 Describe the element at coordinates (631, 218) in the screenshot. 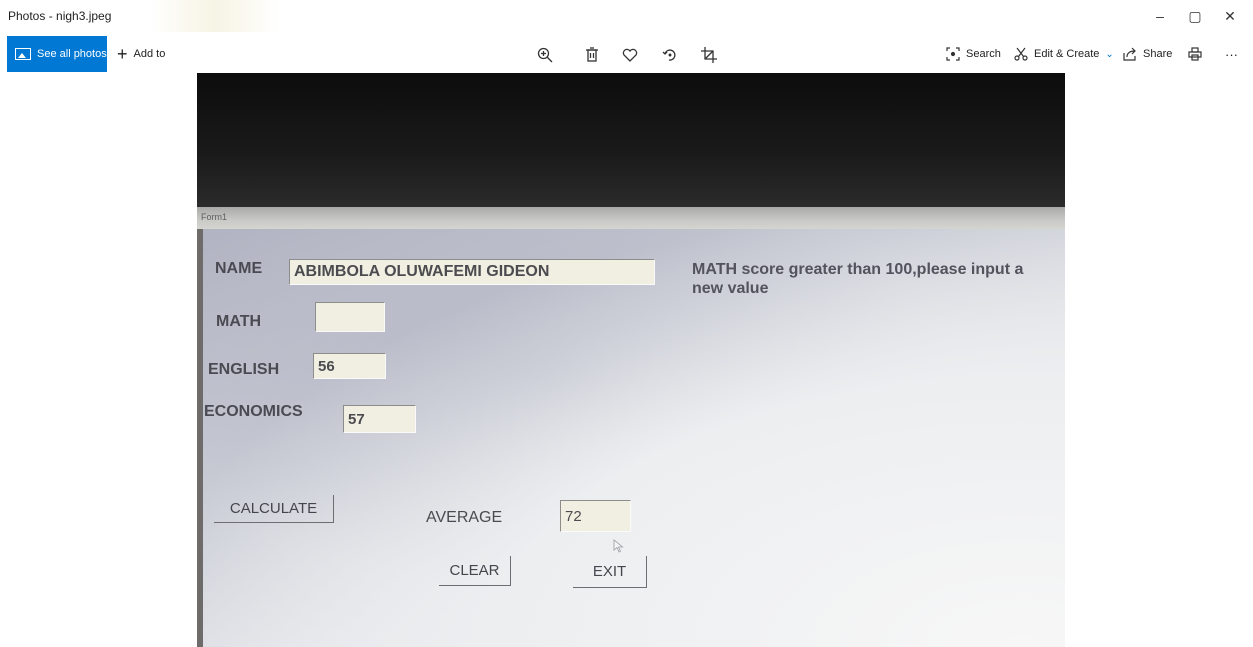

I see `form-title-bar: Form1` at that location.